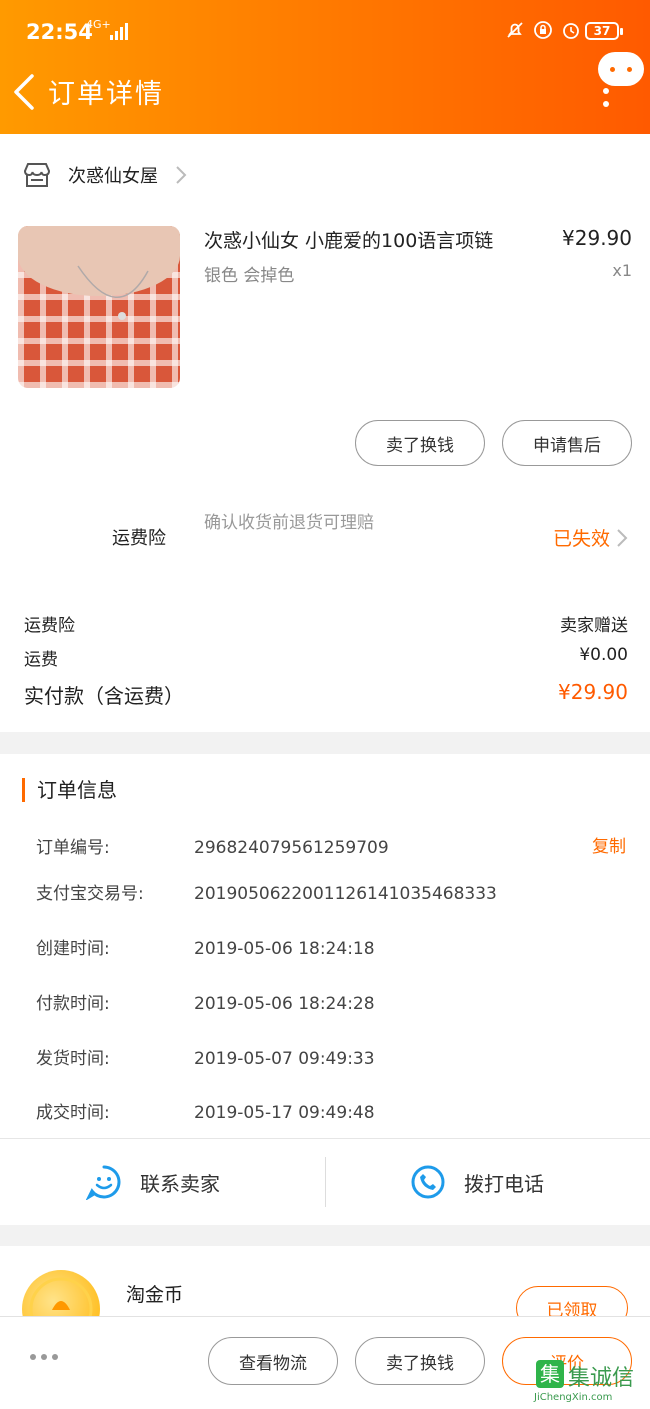 This screenshot has width=650, height=1409. What do you see at coordinates (593, 692) in the screenshot?
I see `total-value: ¥29.90` at bounding box center [593, 692].